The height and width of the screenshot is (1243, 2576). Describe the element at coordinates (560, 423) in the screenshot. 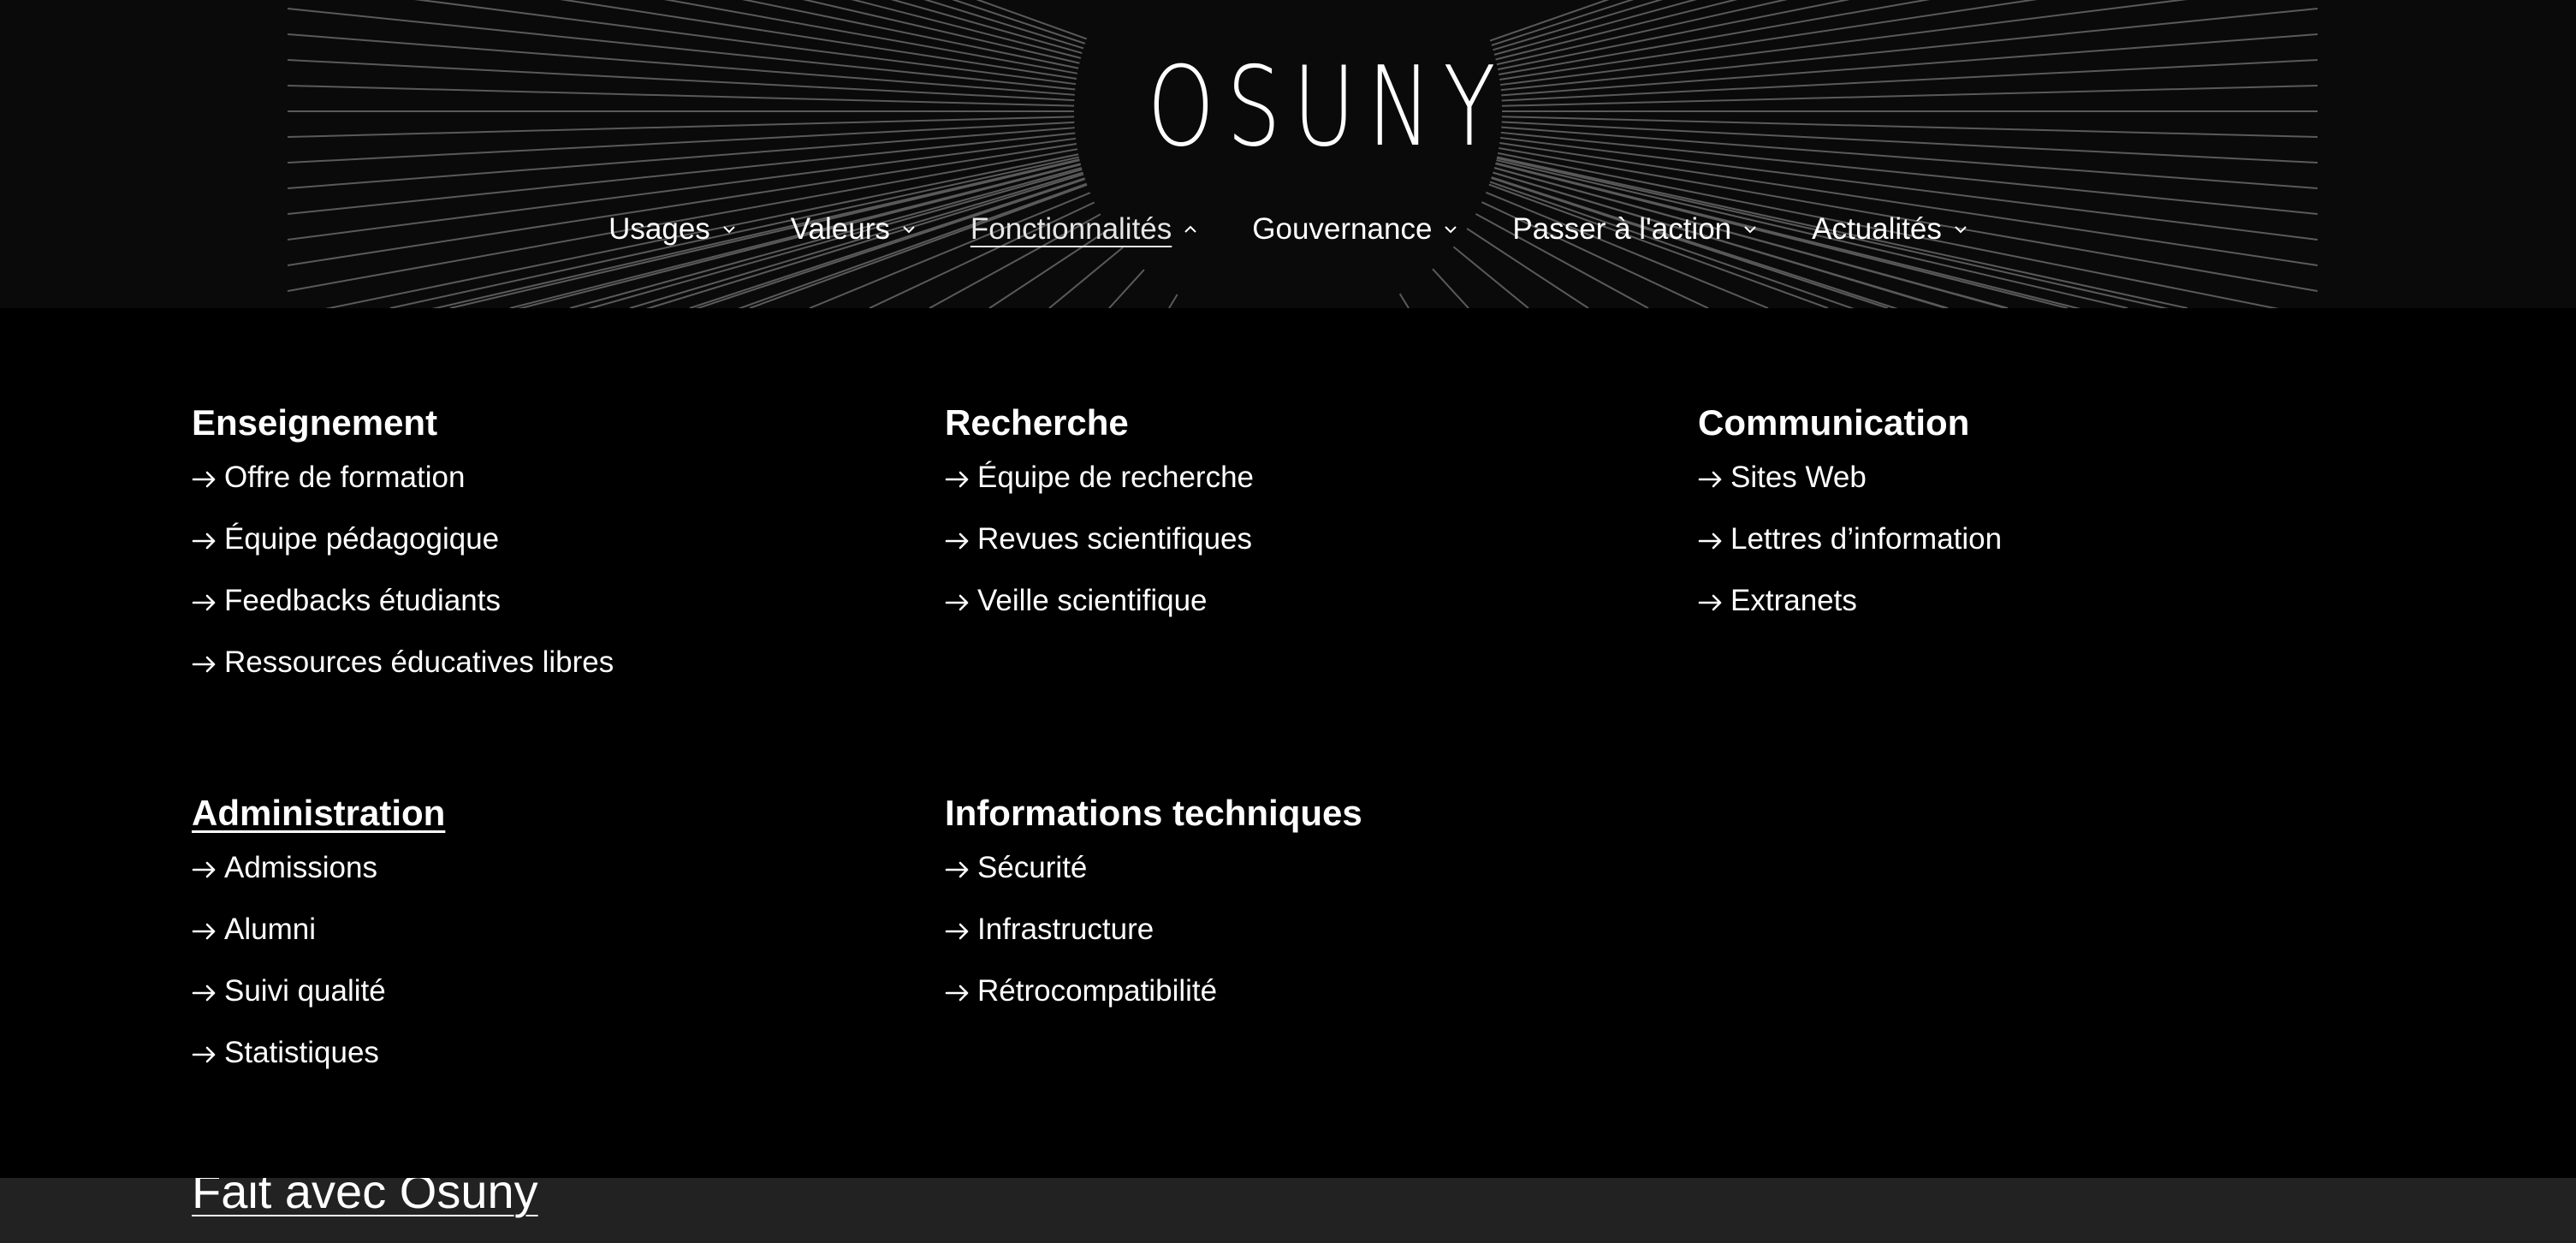

I see `menu-heading-enseignement: Enseignement` at that location.